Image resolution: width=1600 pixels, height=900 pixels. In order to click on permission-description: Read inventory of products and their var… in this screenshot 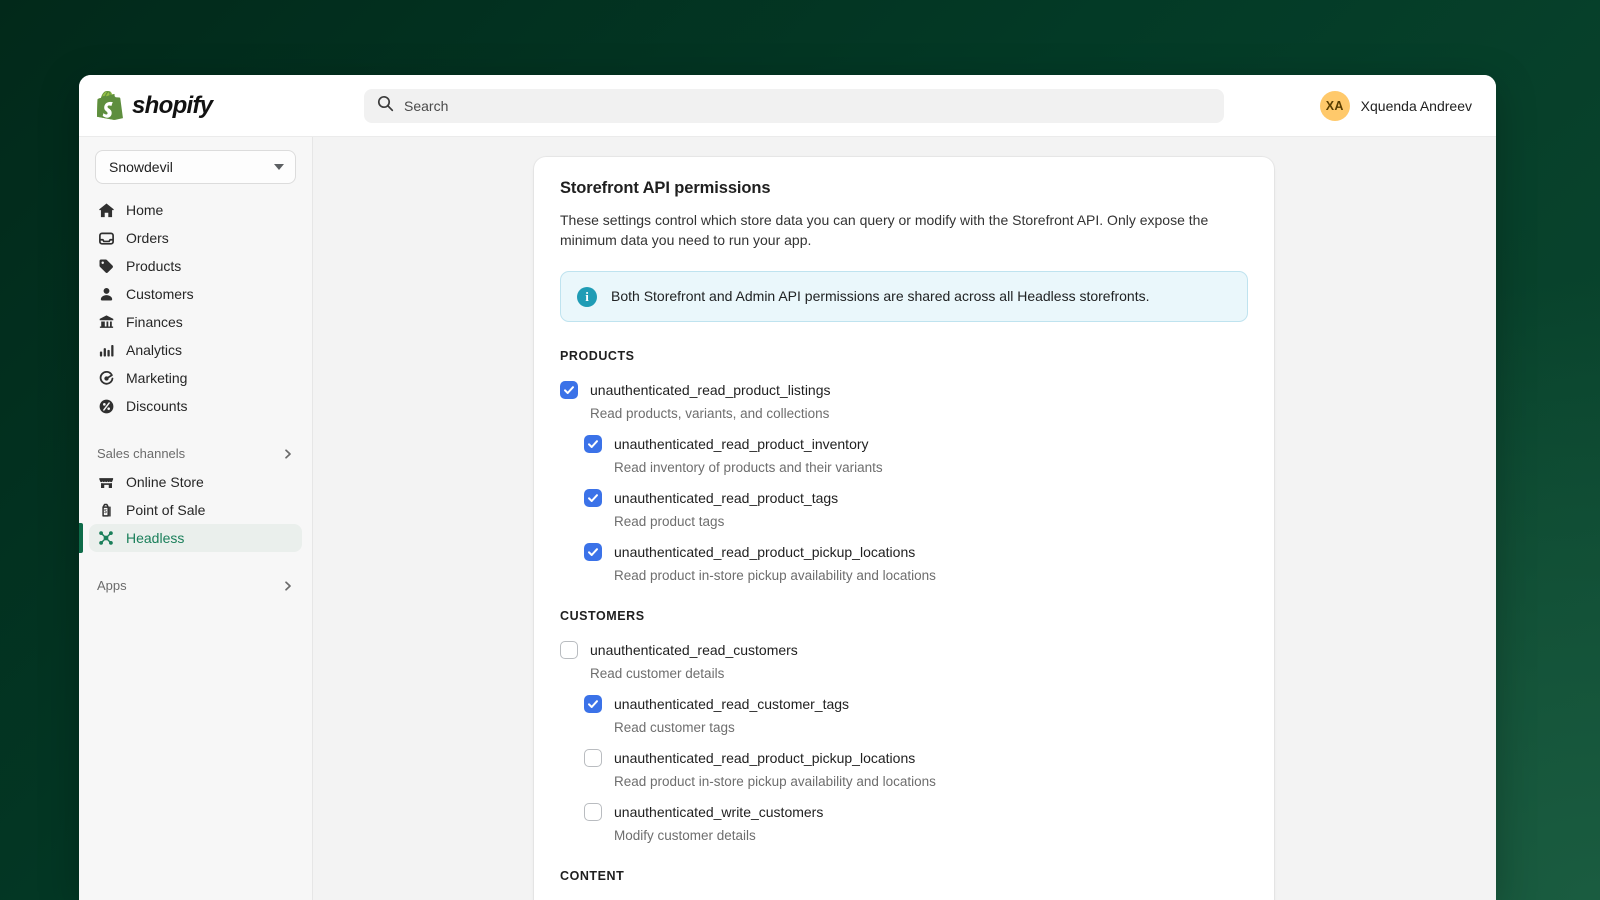, I will do `click(748, 467)`.